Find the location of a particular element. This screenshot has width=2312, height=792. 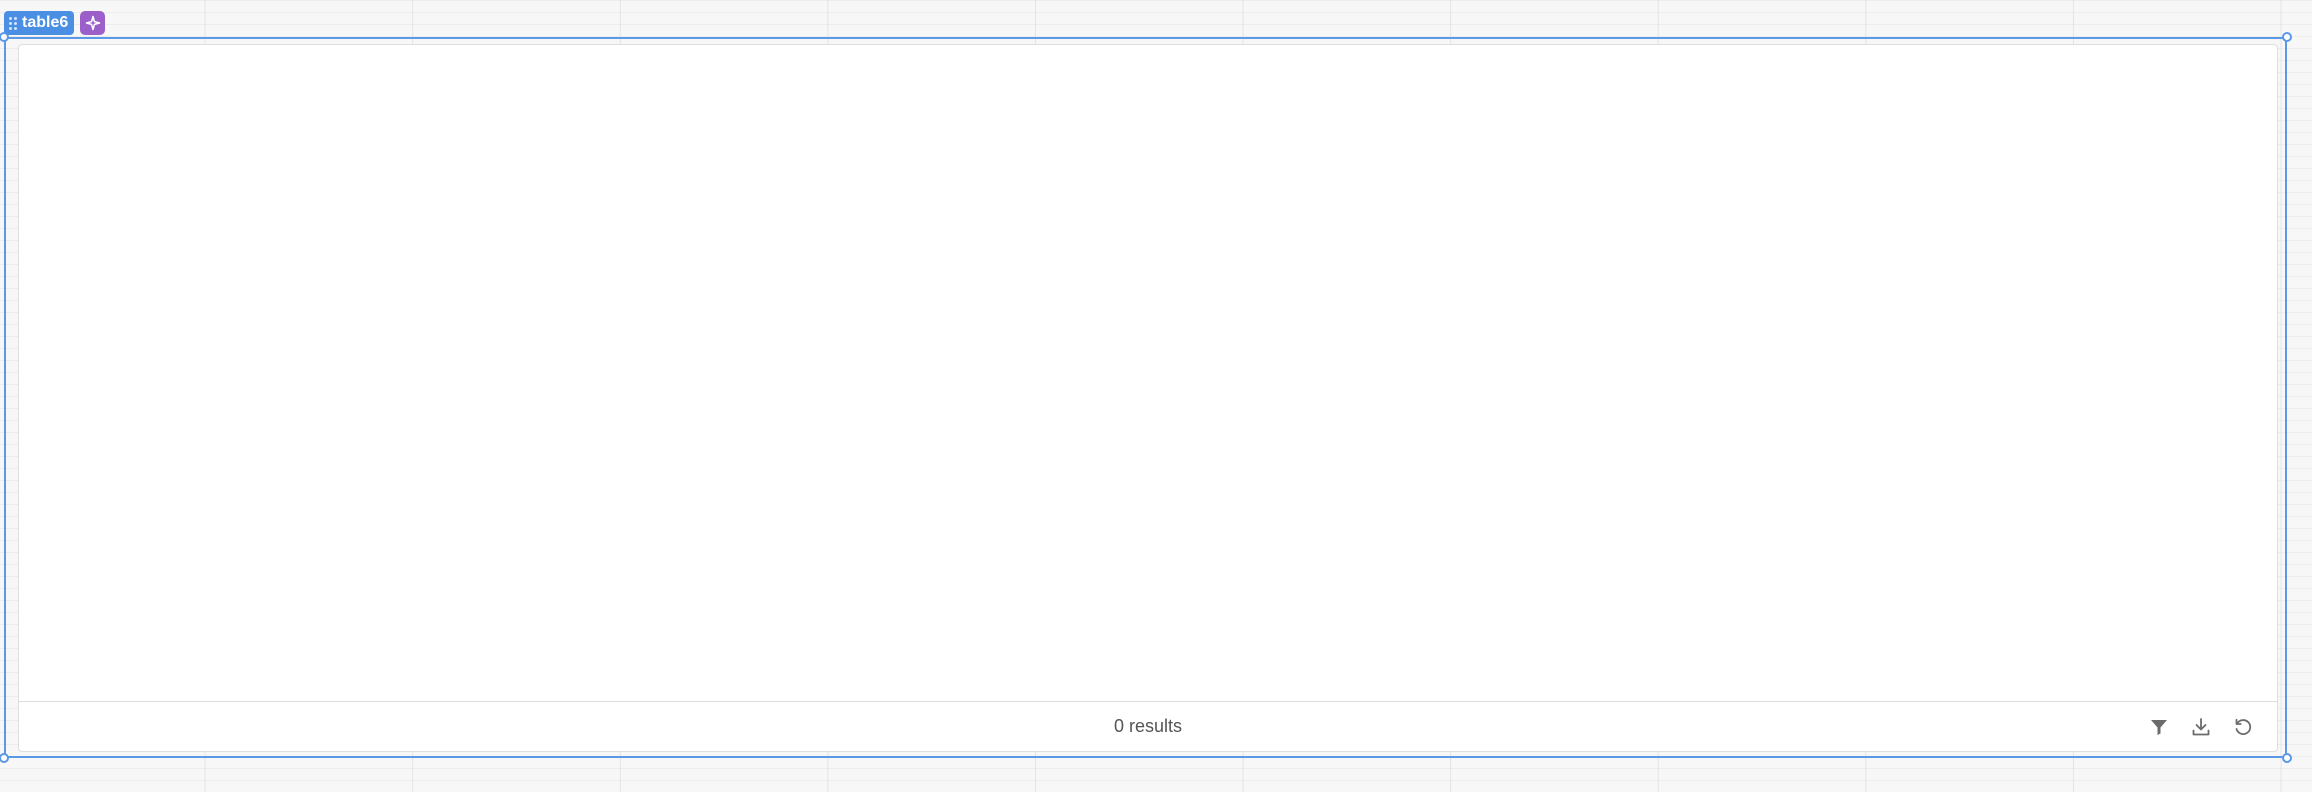

ai-assist-button is located at coordinates (92, 23).